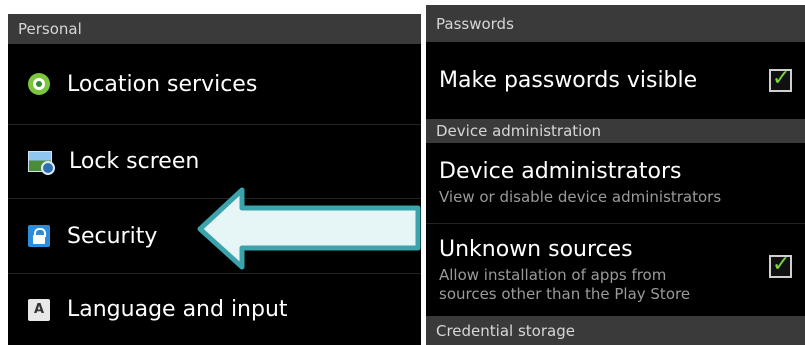  What do you see at coordinates (39, 236) in the screenshot?
I see `security-lock-icon` at bounding box center [39, 236].